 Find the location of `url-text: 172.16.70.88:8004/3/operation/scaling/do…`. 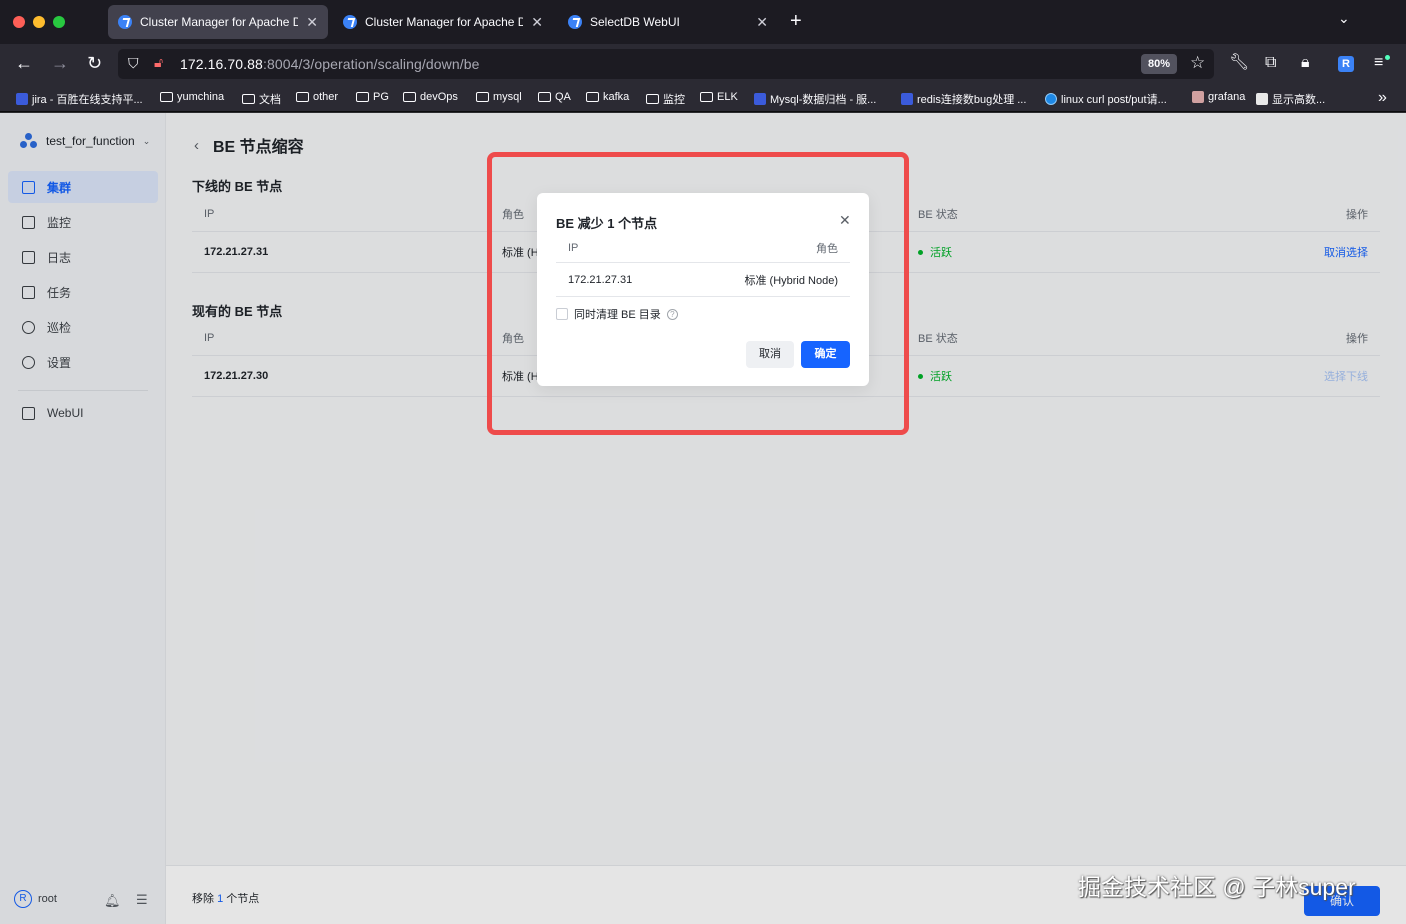

url-text: 172.16.70.88:8004/3/operation/scaling/do… is located at coordinates (330, 64).